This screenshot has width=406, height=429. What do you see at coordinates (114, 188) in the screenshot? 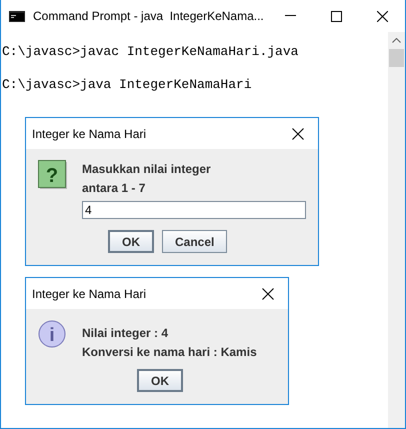
I see `message-text: antara 1 - 7` at bounding box center [114, 188].